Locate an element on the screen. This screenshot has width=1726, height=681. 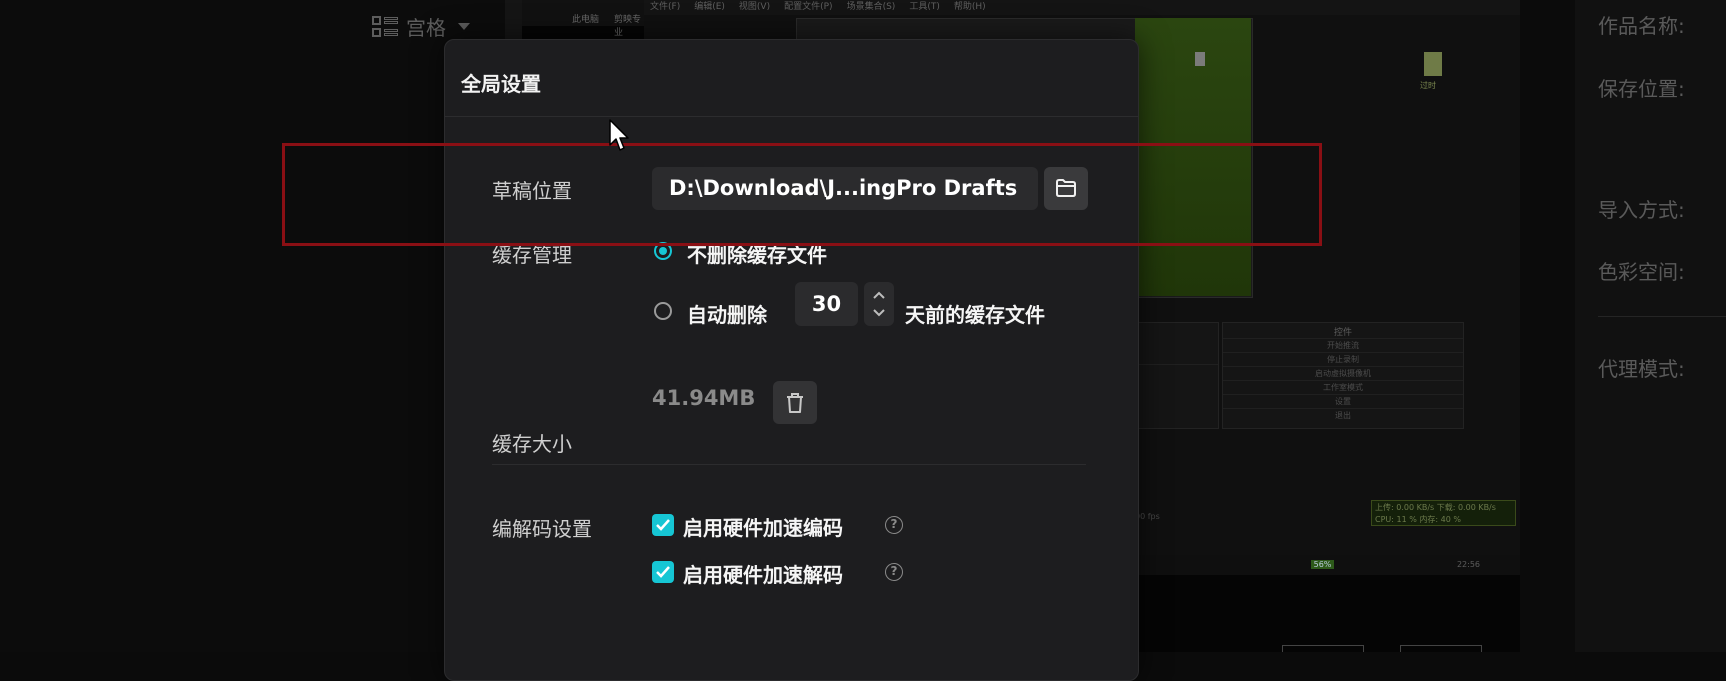
obs-menu-item: 编辑(E) is located at coordinates (709, 7).